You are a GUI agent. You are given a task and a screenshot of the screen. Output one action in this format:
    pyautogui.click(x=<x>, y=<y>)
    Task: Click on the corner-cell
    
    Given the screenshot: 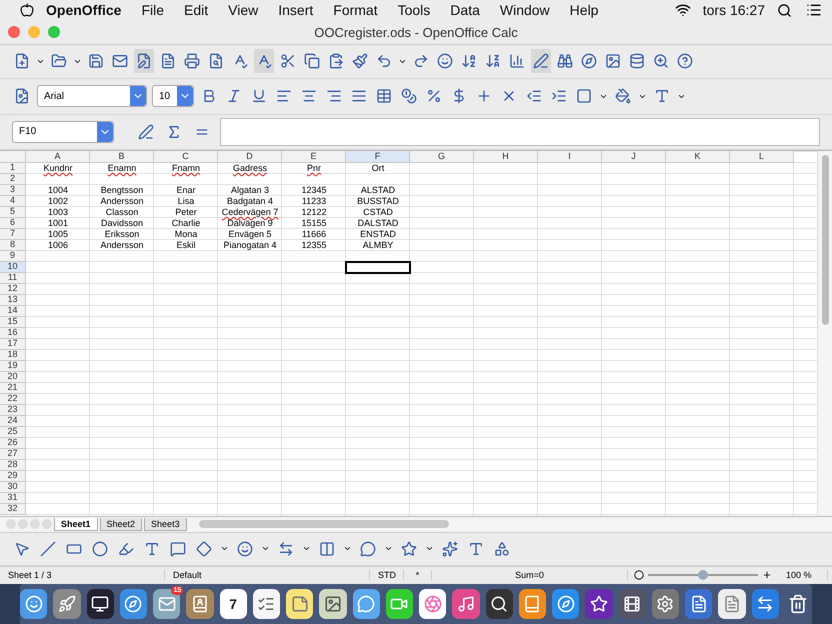 What is the action you would take?
    pyautogui.click(x=13, y=156)
    